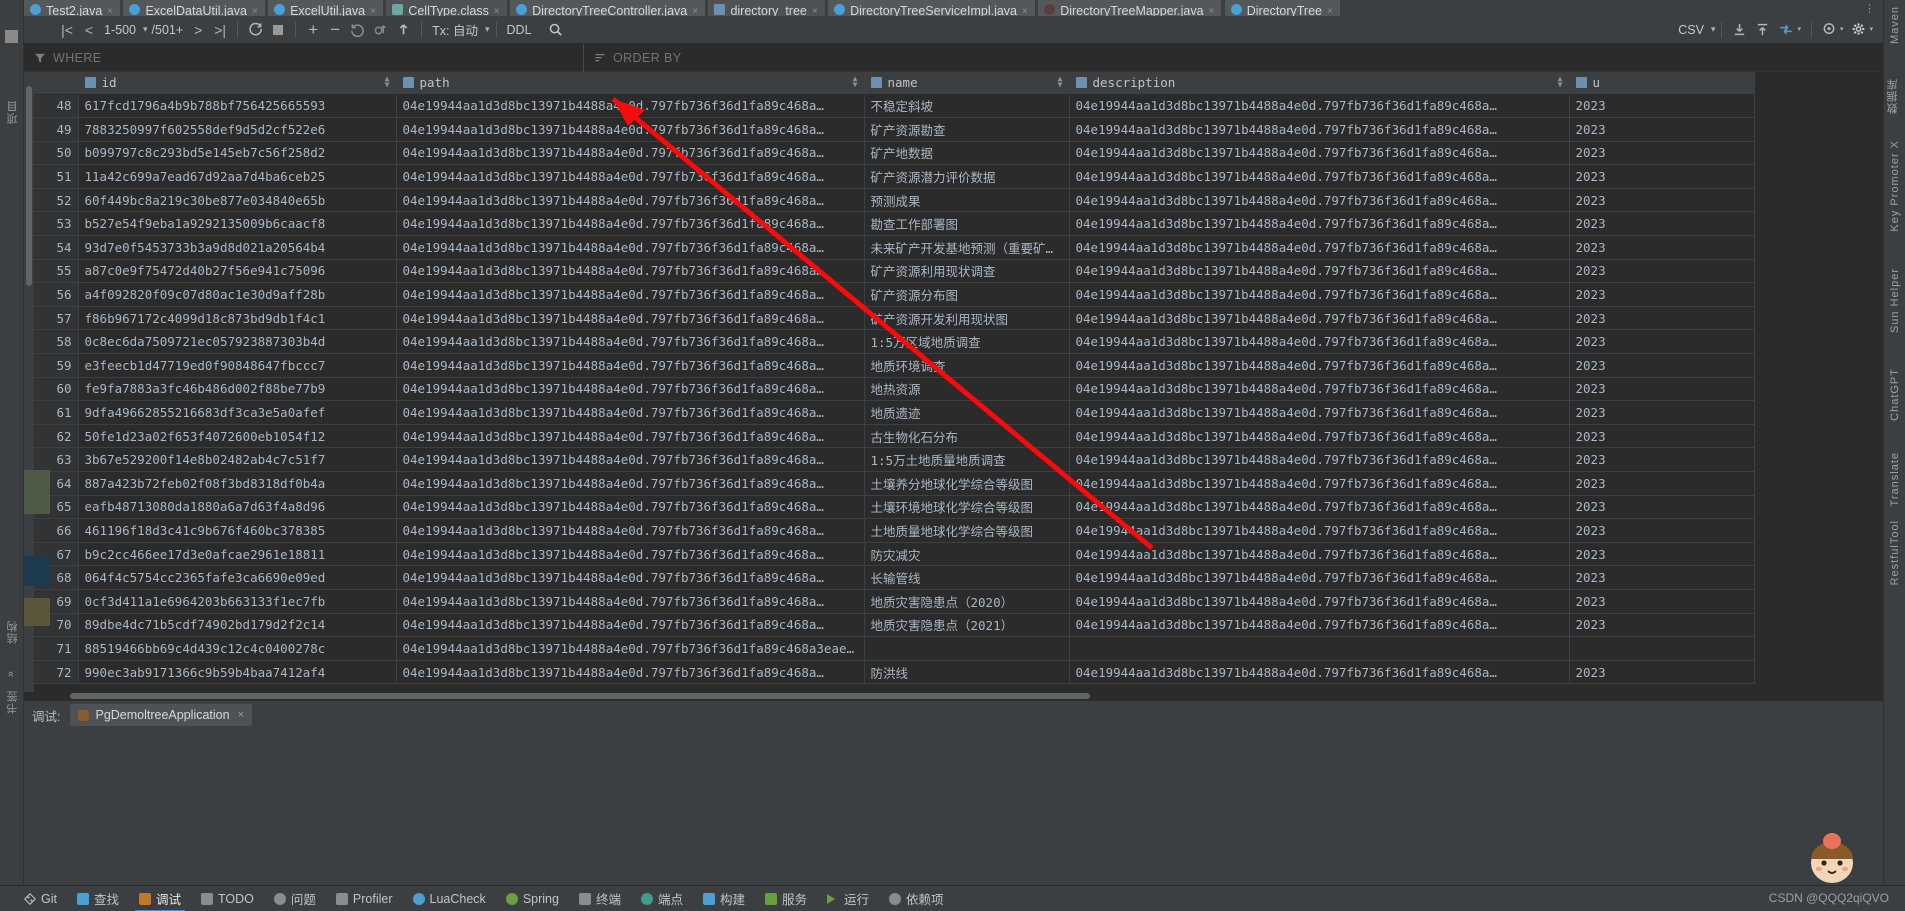  I want to click on editor-tab-directory-tree: directory_tree ×, so click(766, 8).